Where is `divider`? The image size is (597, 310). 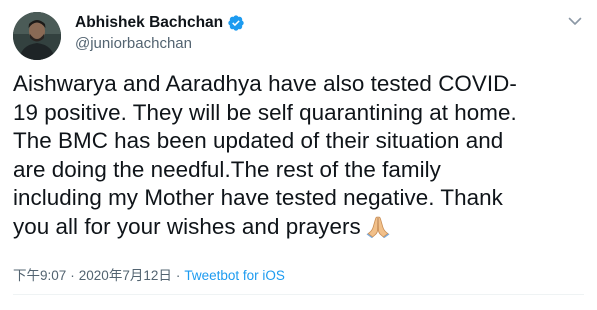 divider is located at coordinates (298, 294).